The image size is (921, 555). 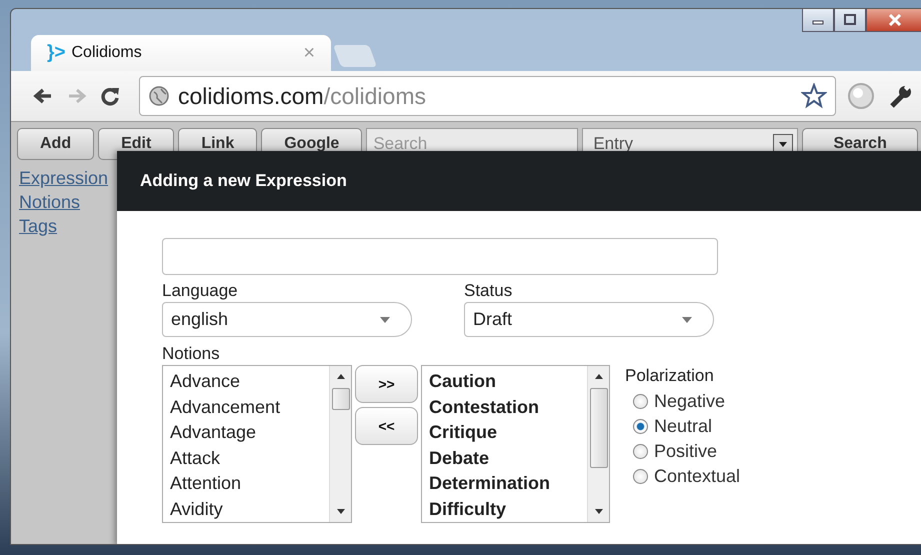 I want to click on list-item: Difficulty, so click(x=508, y=509).